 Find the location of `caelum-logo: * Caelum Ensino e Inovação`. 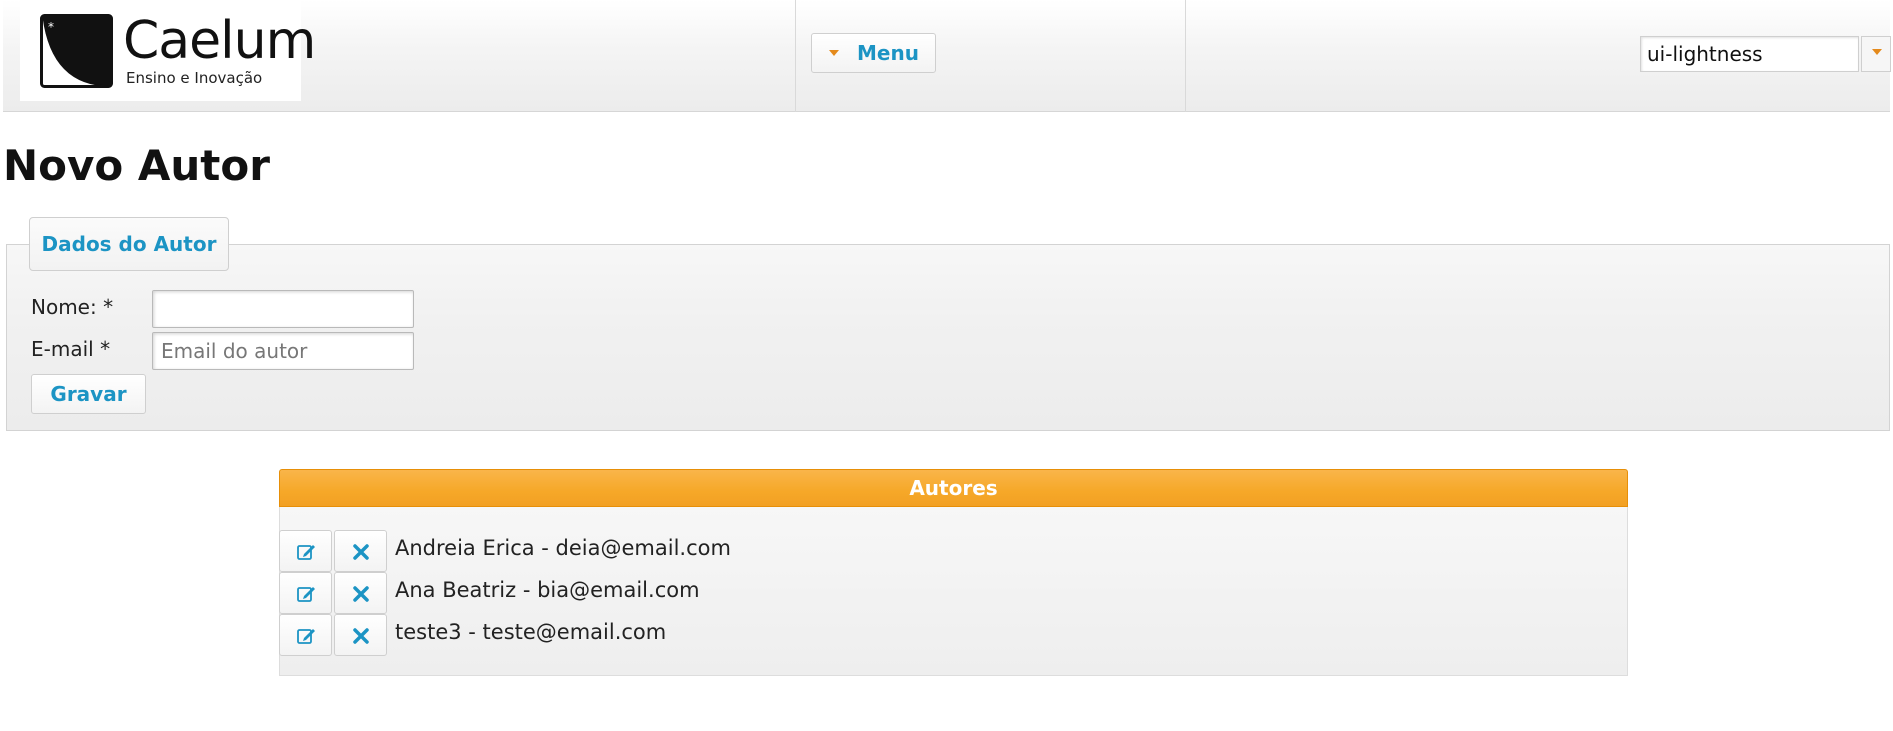

caelum-logo: * Caelum Ensino e Inovação is located at coordinates (168, 50).